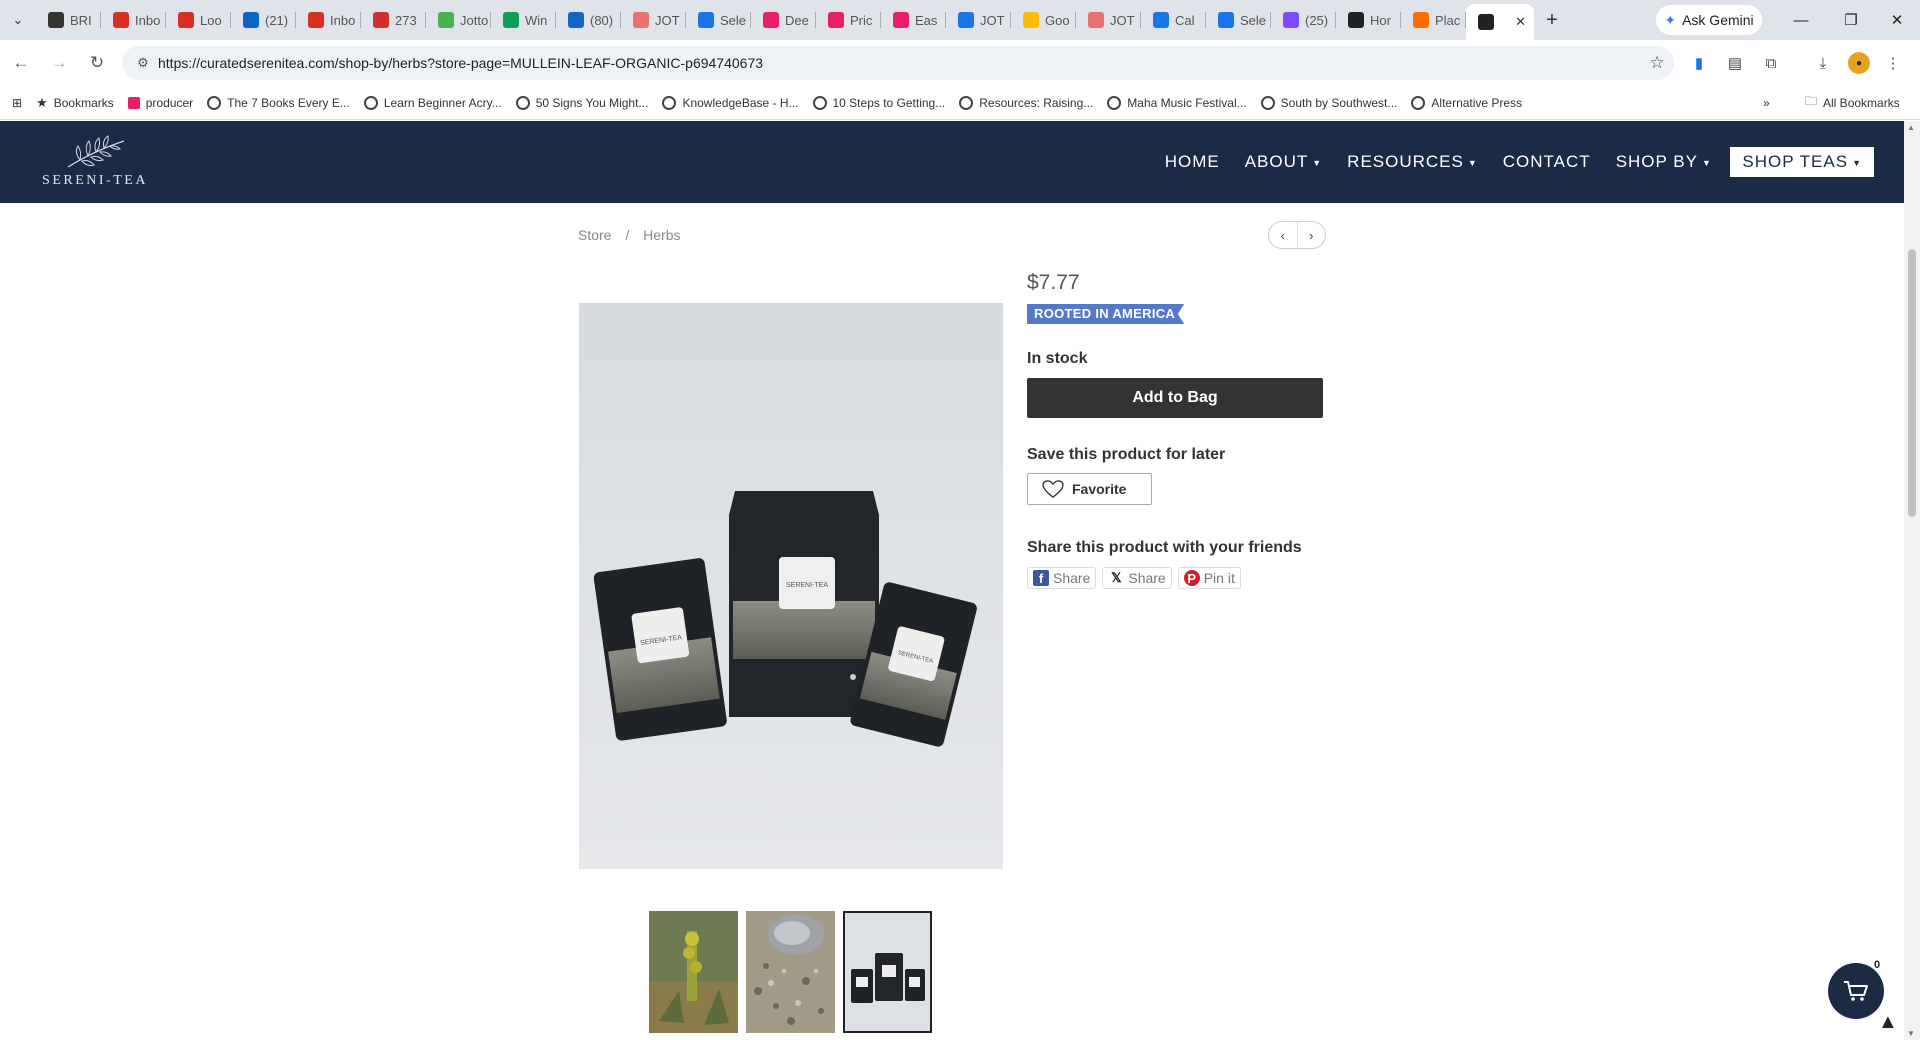 The image size is (1920, 1040). What do you see at coordinates (1911, 1033) in the screenshot?
I see `scroll-down-arrow-icon: ▼` at bounding box center [1911, 1033].